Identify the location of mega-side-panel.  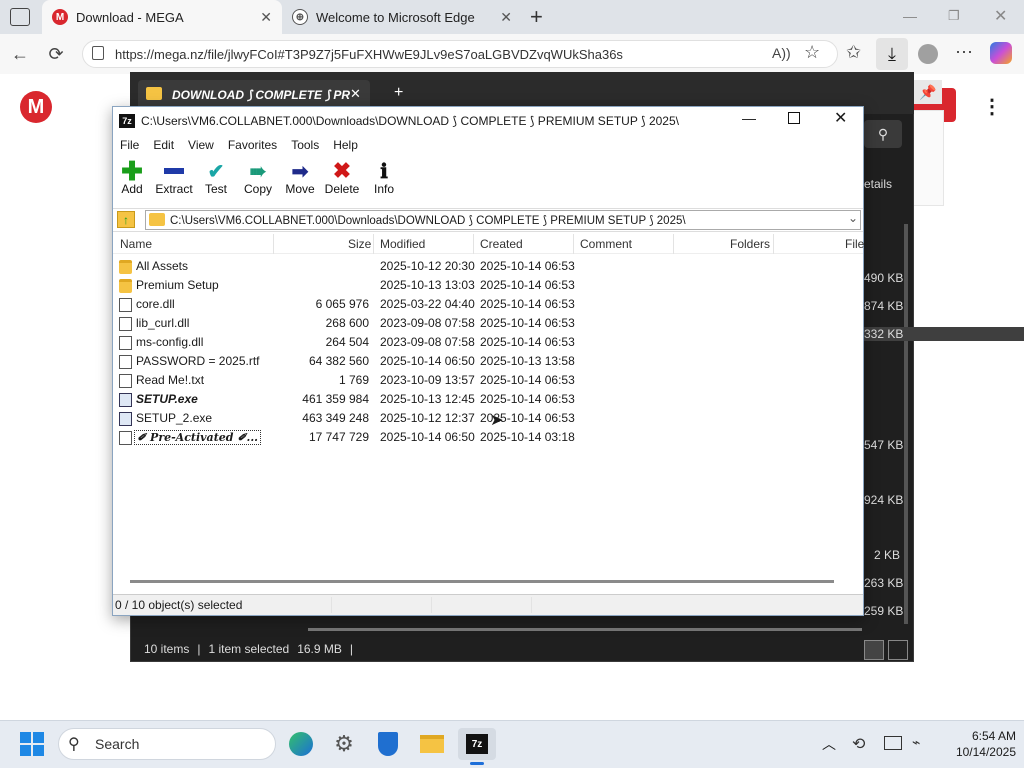
(928, 158).